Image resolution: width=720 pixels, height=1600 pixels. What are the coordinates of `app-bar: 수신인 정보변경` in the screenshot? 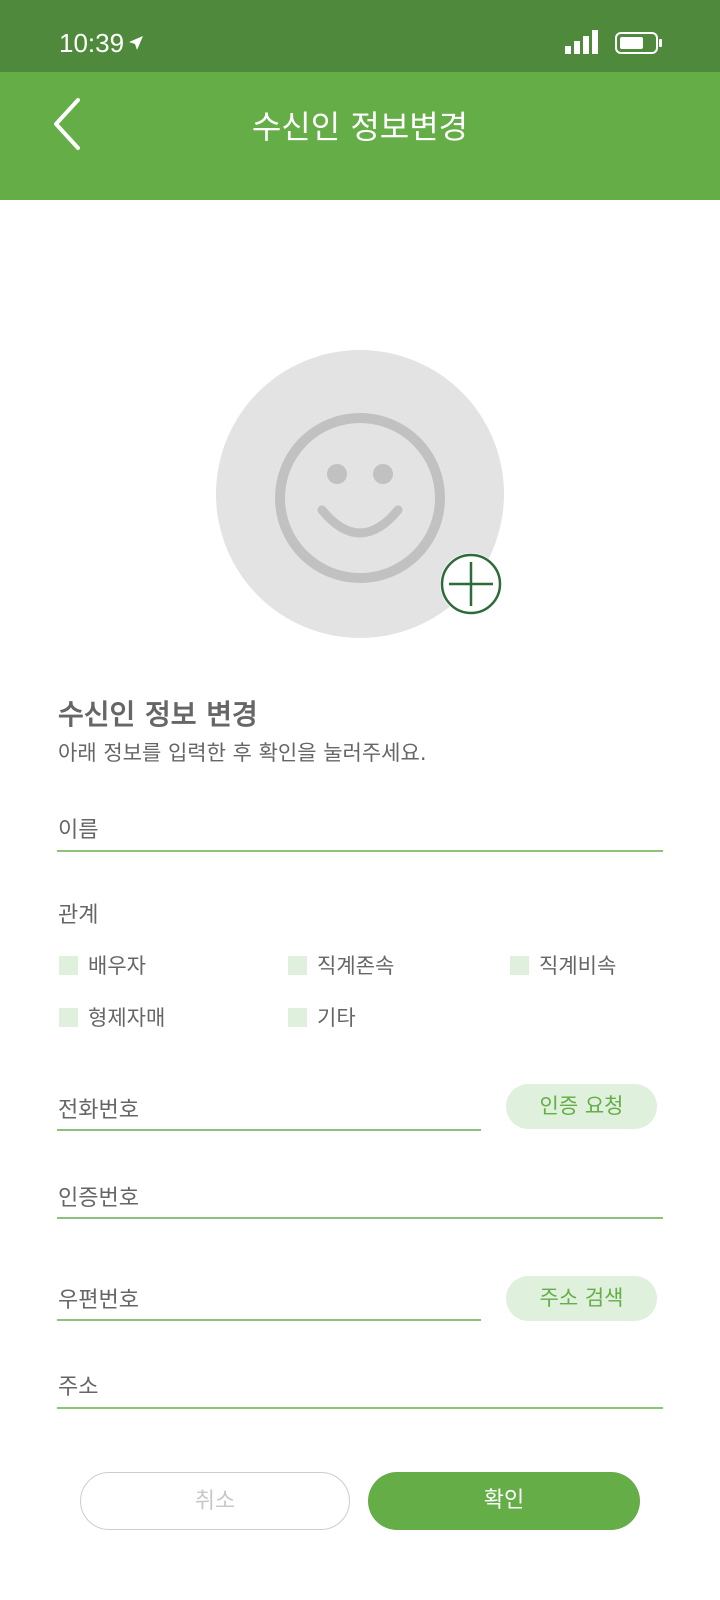 It's located at (360, 136).